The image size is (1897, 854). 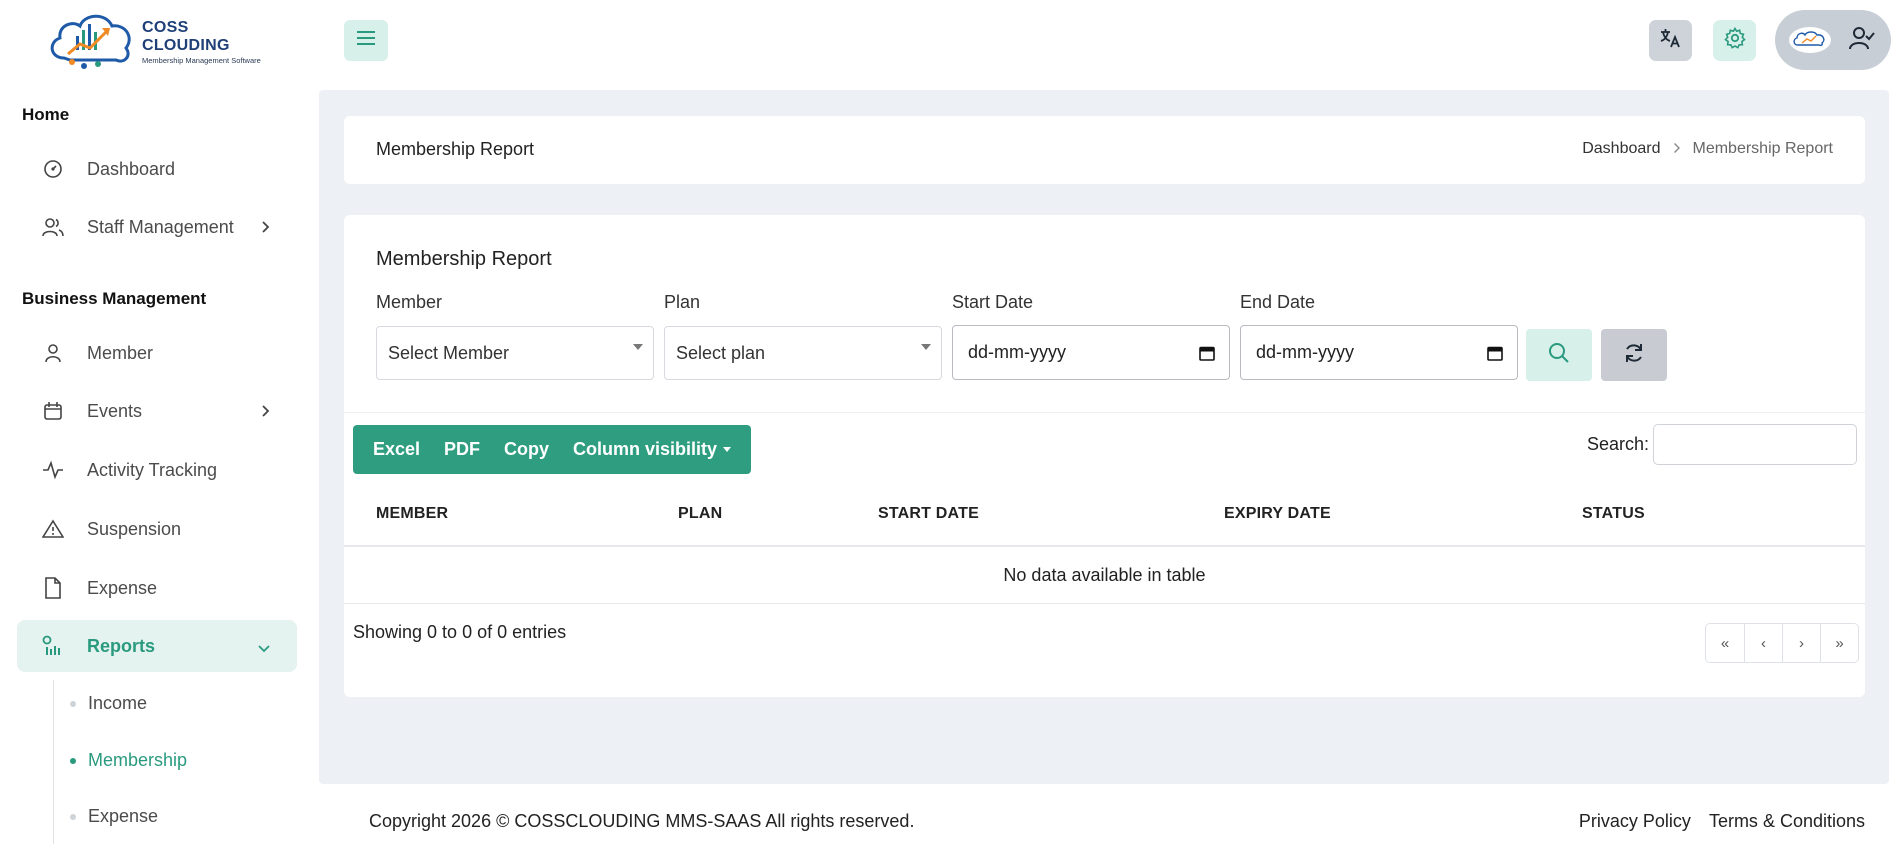 I want to click on previous-page-button: ‹, so click(x=1763, y=643).